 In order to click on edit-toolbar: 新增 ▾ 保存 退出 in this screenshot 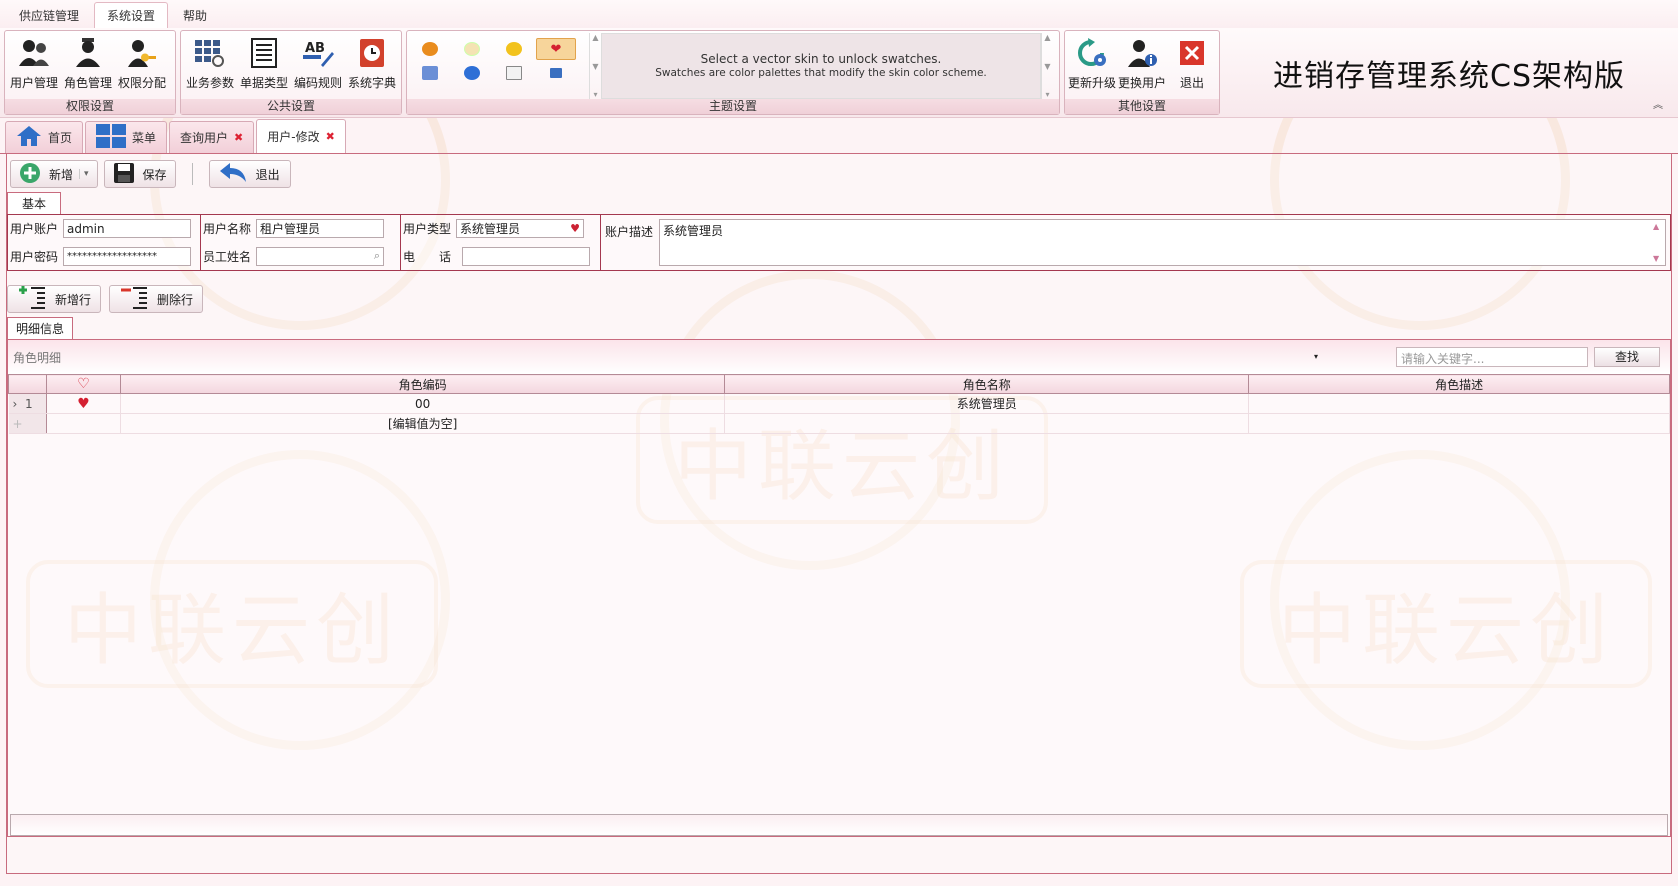, I will do `click(839, 174)`.